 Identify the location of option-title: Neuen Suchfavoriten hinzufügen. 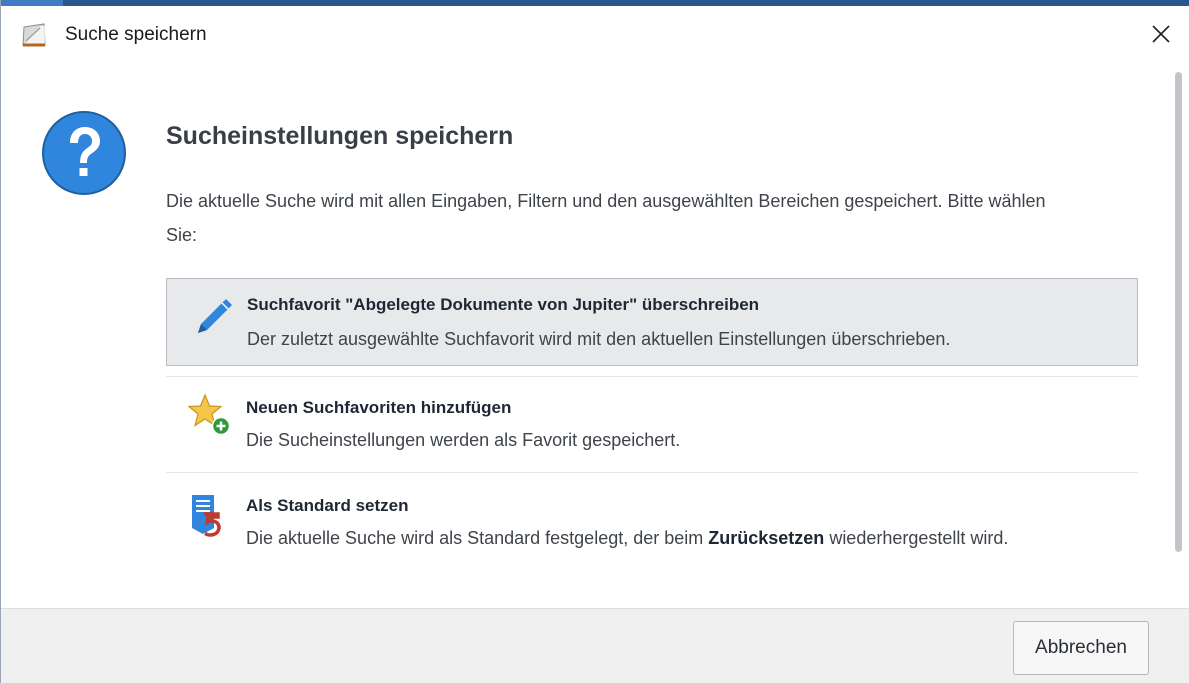
(379, 407).